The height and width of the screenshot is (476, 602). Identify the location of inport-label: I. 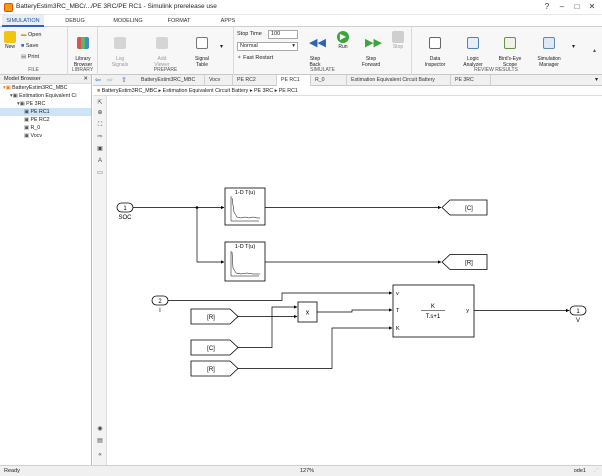
(160, 311).